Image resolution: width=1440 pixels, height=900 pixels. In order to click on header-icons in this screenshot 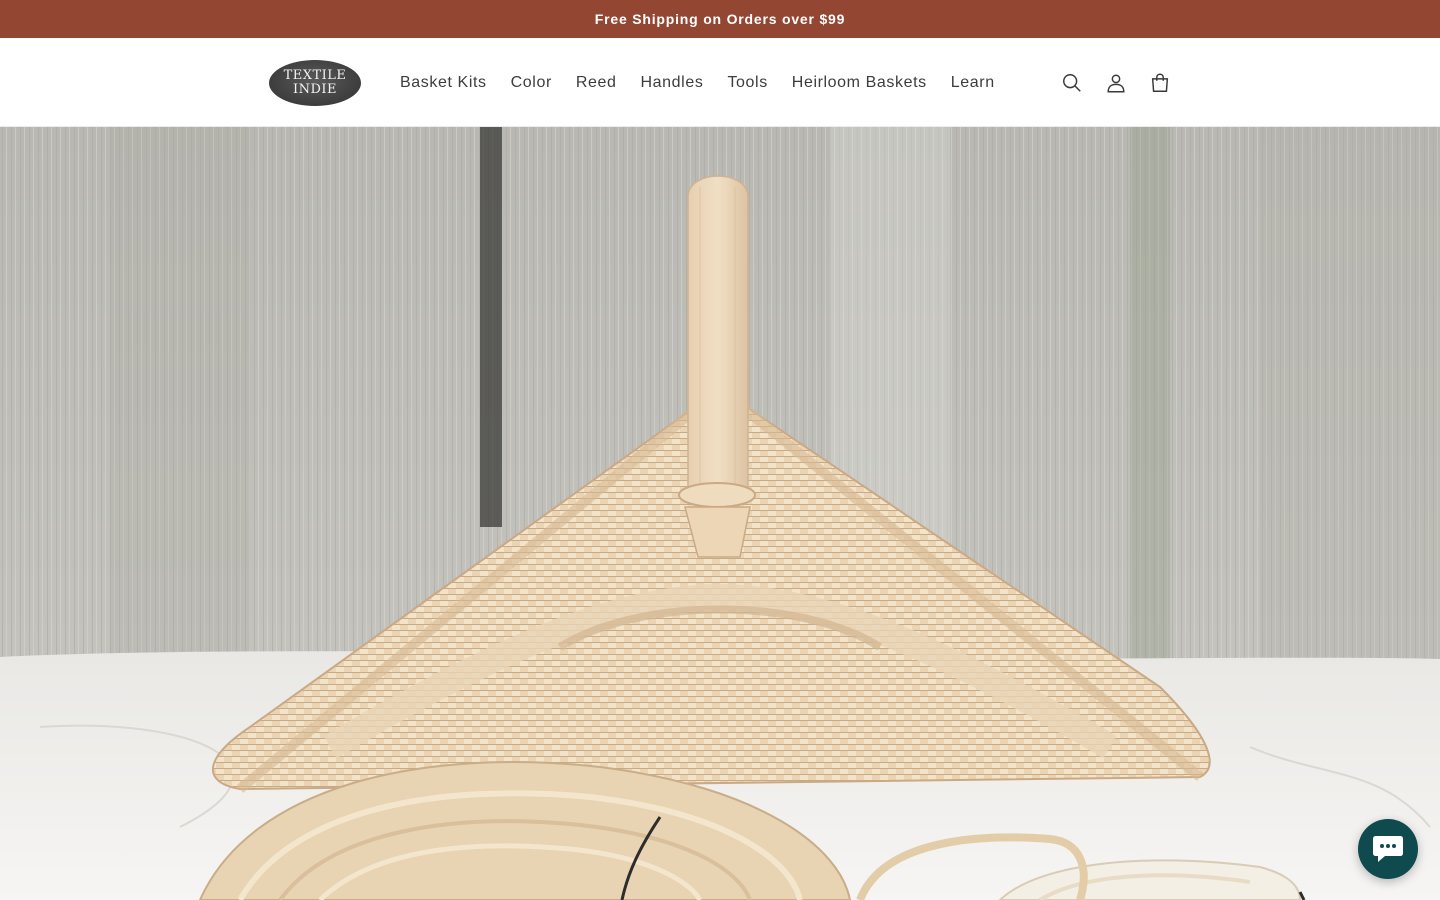, I will do `click(1116, 82)`.